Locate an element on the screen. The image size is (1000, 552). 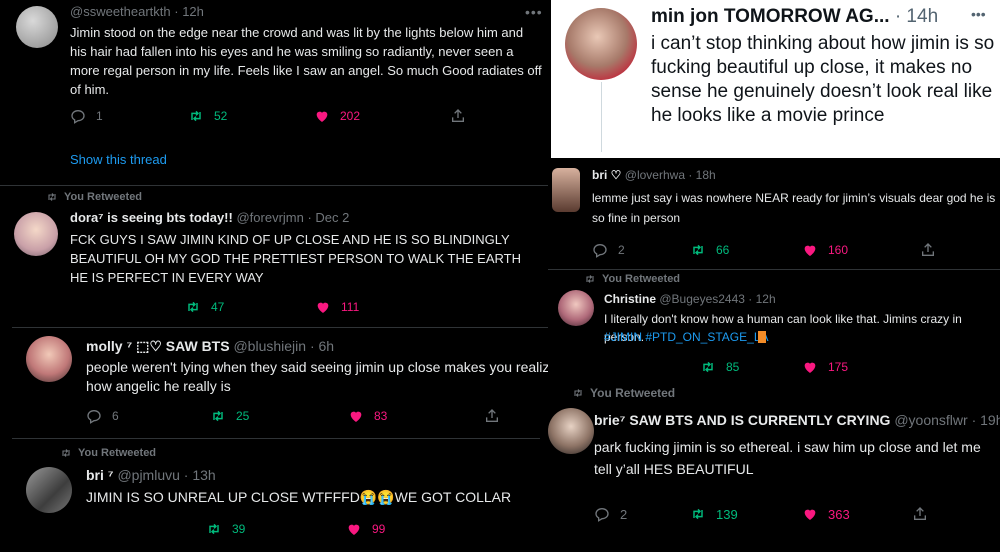
tweet-author-name: molly ⁷ ⬚♡ SAW BTS is located at coordinates (158, 346).